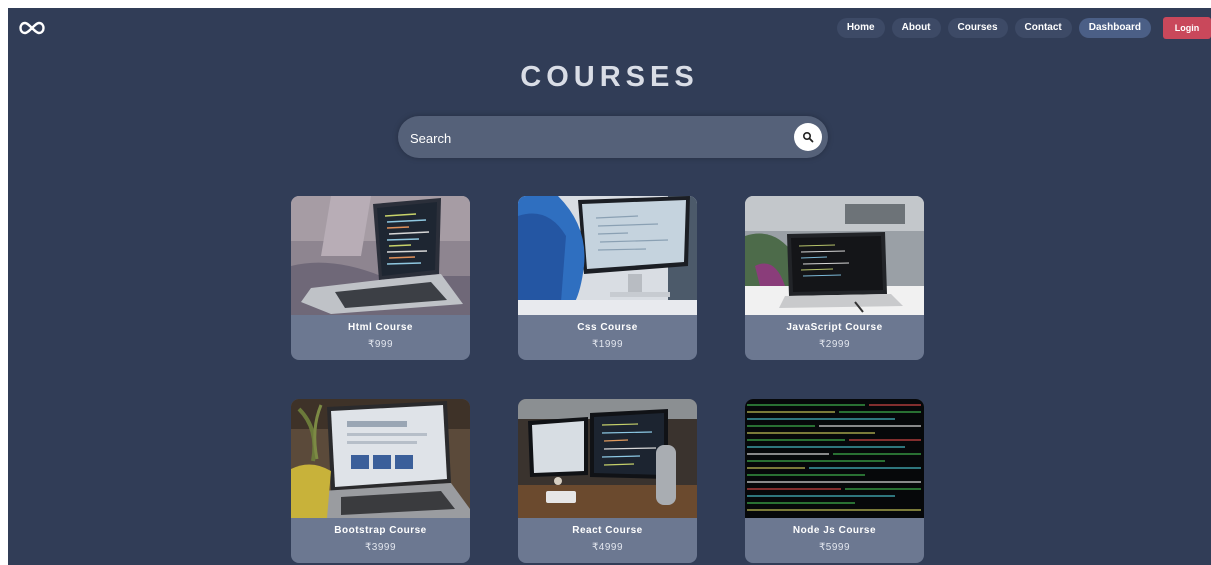 The height and width of the screenshot is (565, 1211). I want to click on dual-monitor-photo, so click(607, 458).